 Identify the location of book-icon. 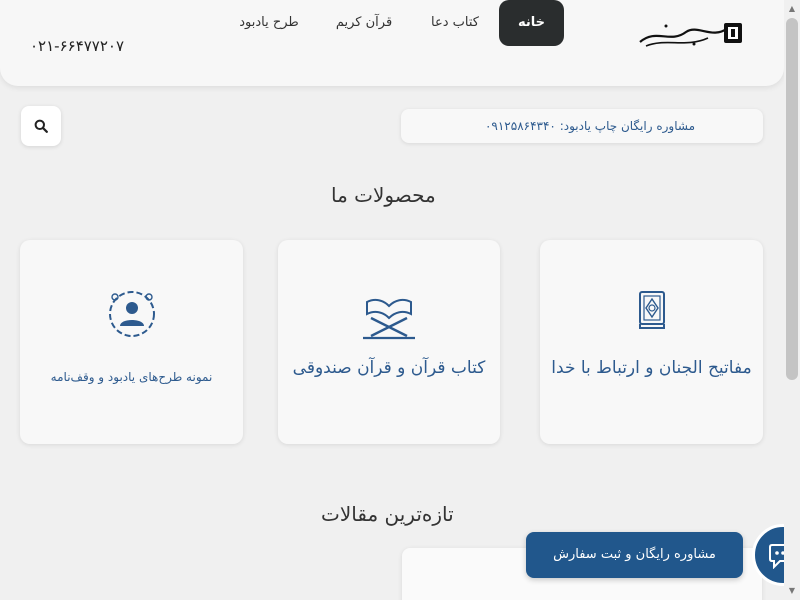
(651, 310).